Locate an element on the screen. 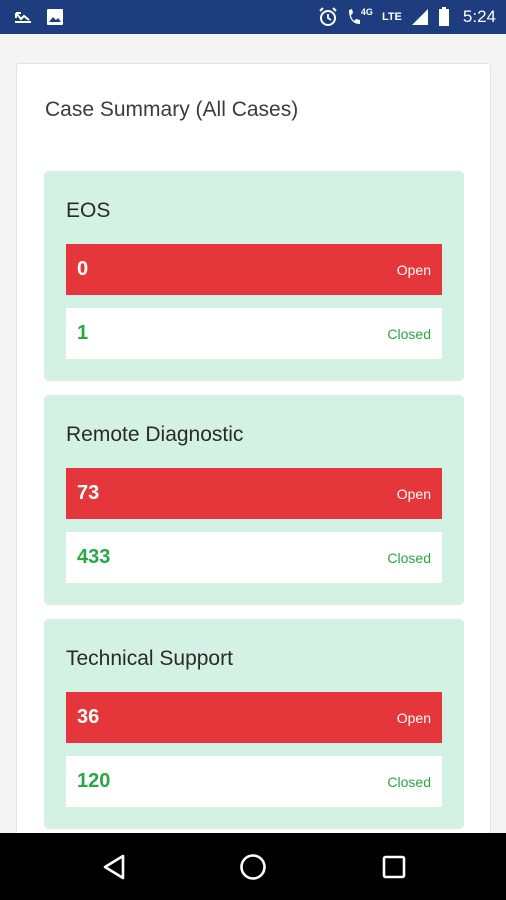  open-cases-row: 73 Open is located at coordinates (254, 493).